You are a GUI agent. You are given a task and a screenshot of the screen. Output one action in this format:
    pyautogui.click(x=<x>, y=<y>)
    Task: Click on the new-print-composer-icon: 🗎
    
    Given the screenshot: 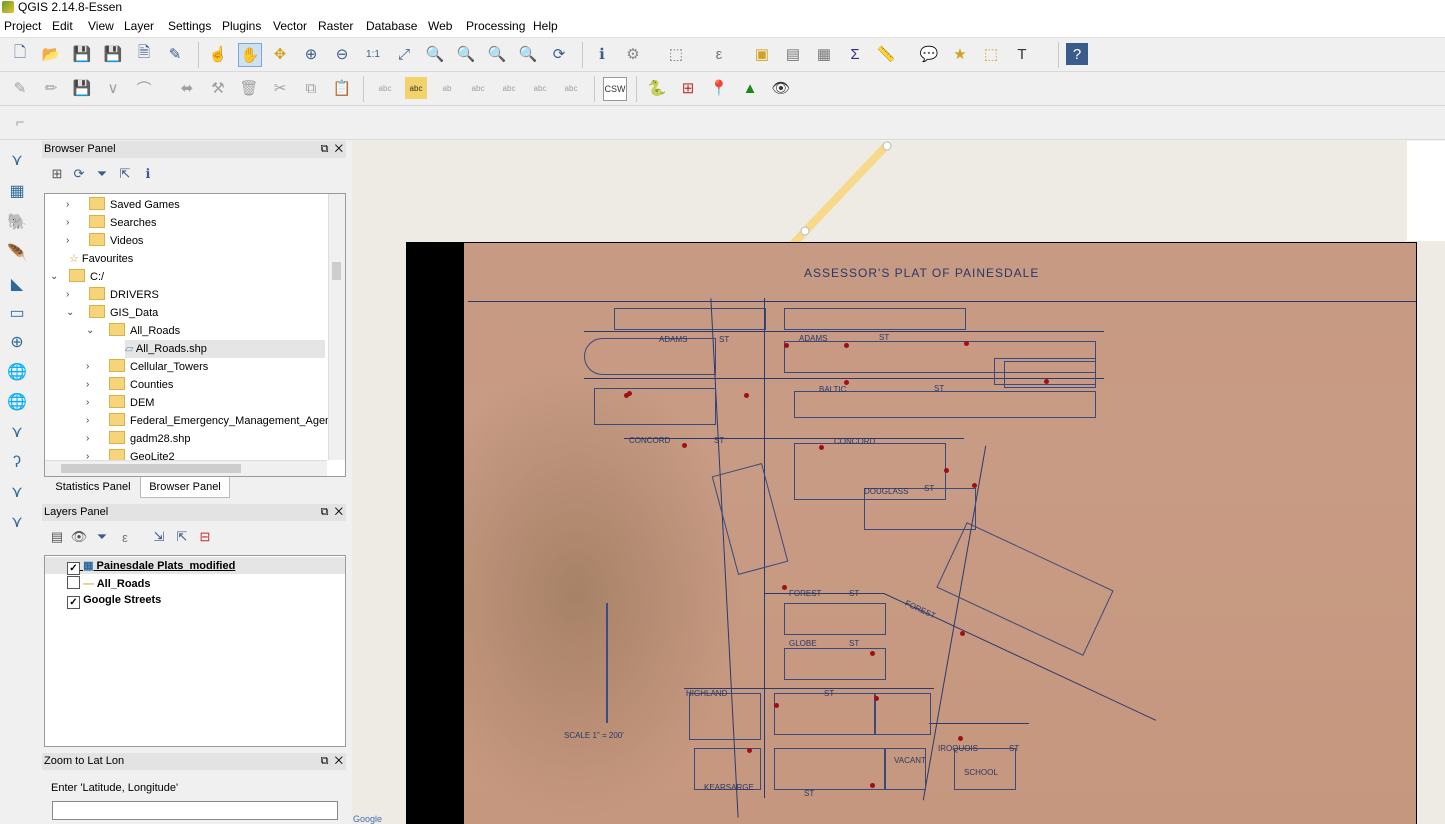 What is the action you would take?
    pyautogui.click(x=144, y=54)
    